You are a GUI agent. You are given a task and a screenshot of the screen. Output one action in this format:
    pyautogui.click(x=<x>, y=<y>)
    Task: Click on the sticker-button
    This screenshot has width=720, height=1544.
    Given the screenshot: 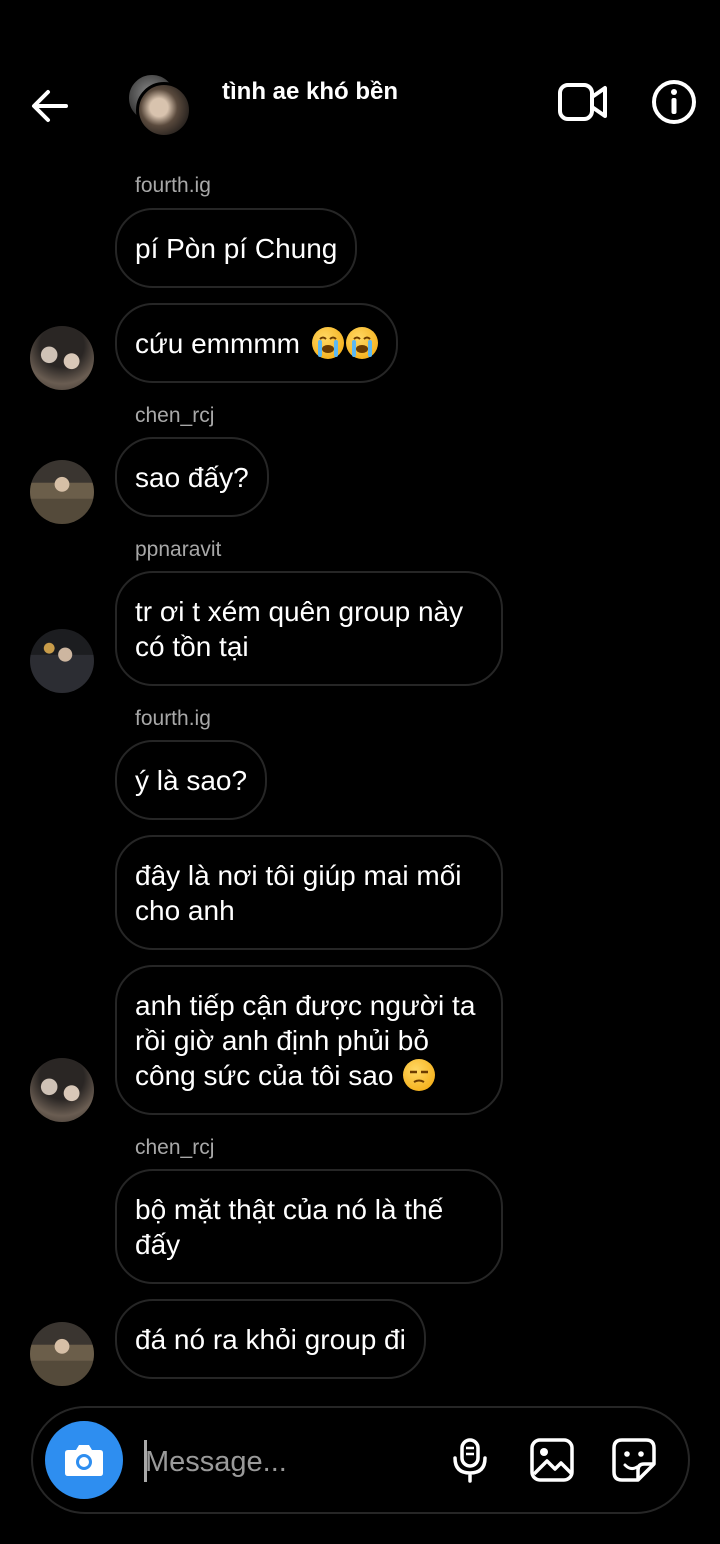 What is the action you would take?
    pyautogui.click(x=634, y=1460)
    